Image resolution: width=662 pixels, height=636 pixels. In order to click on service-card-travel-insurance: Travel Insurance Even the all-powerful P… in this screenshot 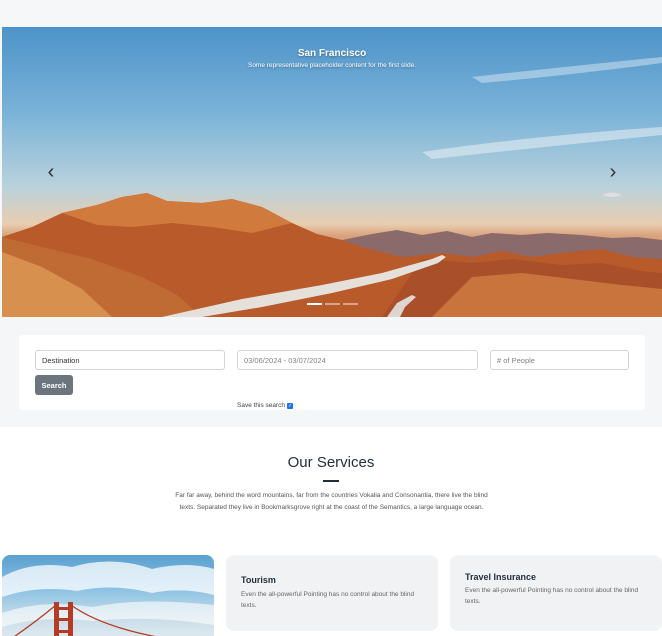, I will do `click(556, 593)`.